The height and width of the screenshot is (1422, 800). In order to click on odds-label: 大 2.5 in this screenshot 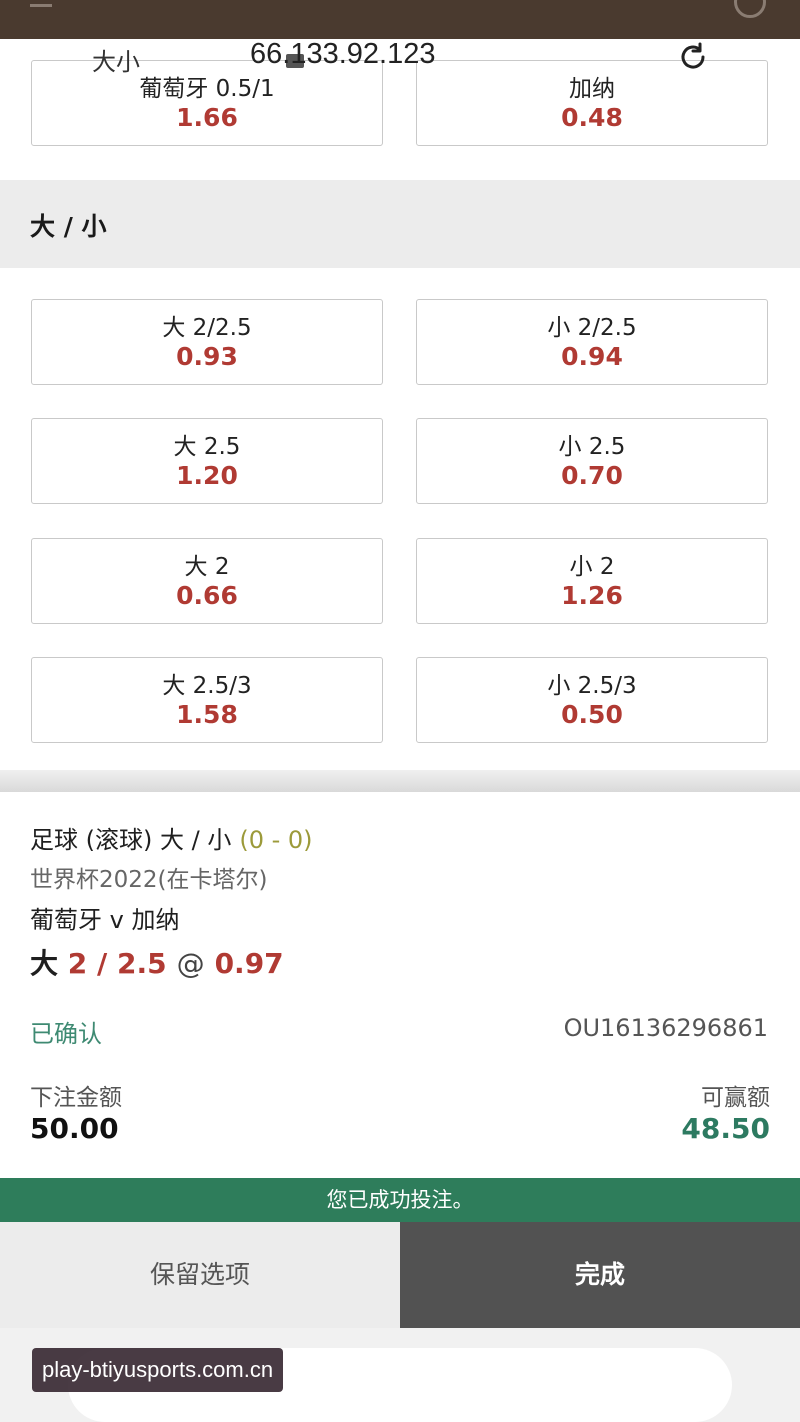, I will do `click(207, 447)`.